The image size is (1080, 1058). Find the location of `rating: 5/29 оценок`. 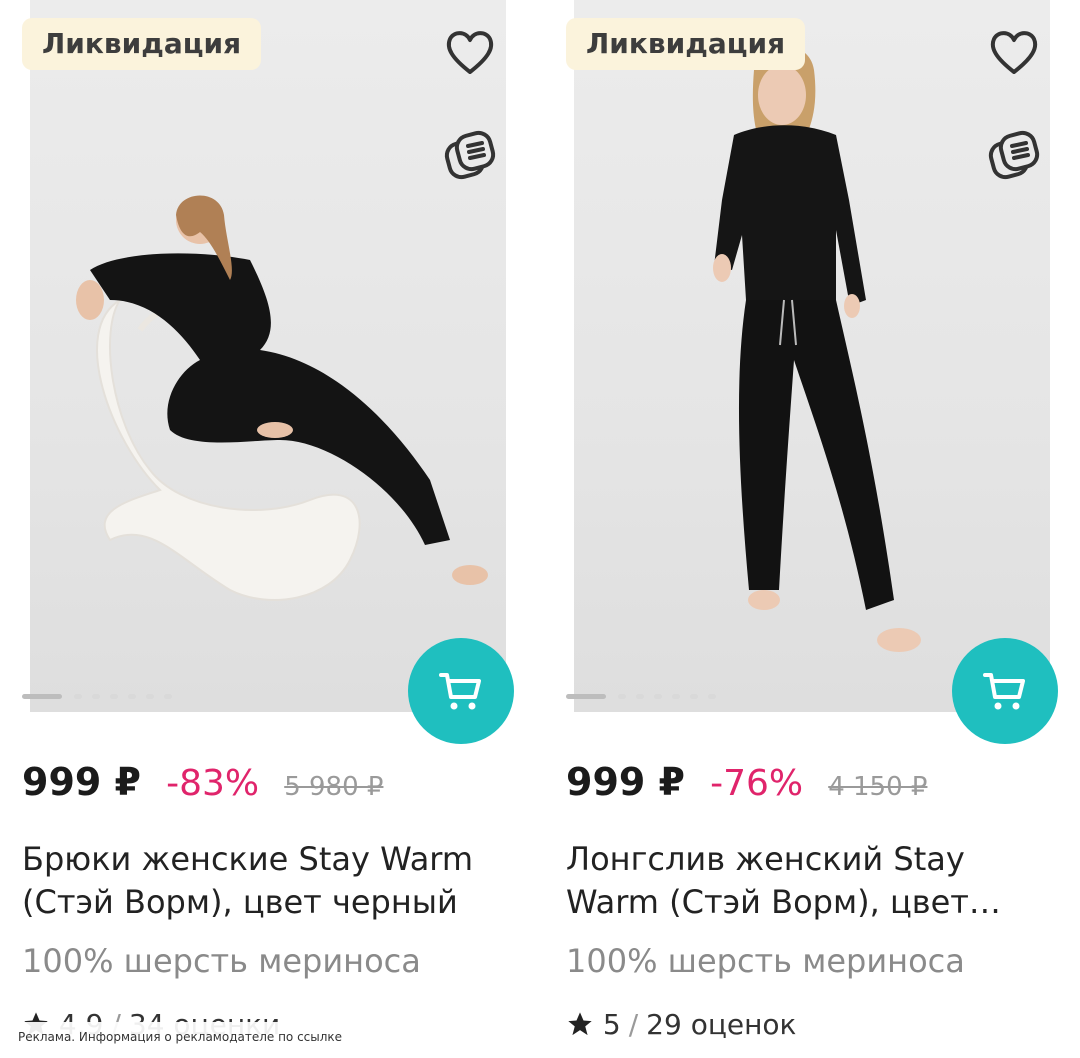

rating: 5/29 оценок is located at coordinates (681, 1026).